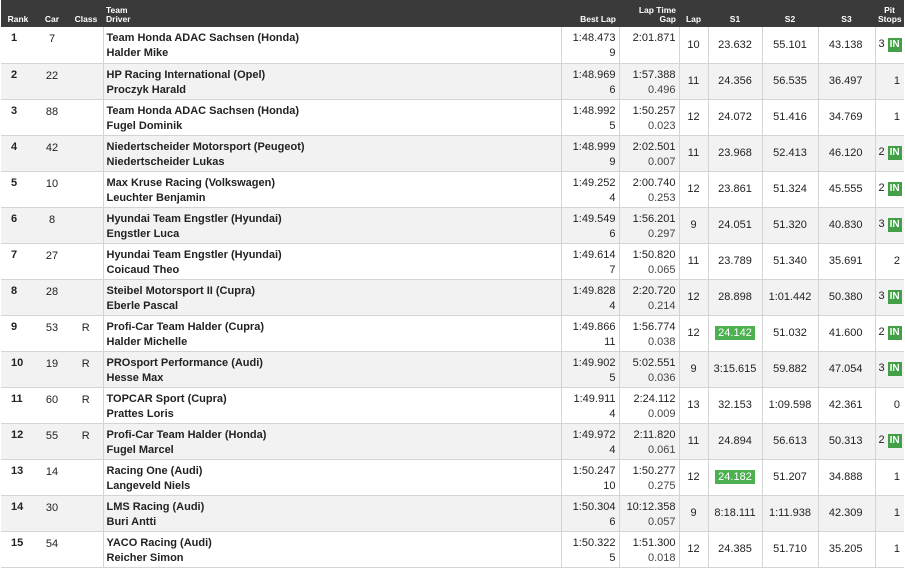 Image resolution: width=905 pixels, height=569 pixels. What do you see at coordinates (661, 521) in the screenshot?
I see `gap-value: 0.057` at bounding box center [661, 521].